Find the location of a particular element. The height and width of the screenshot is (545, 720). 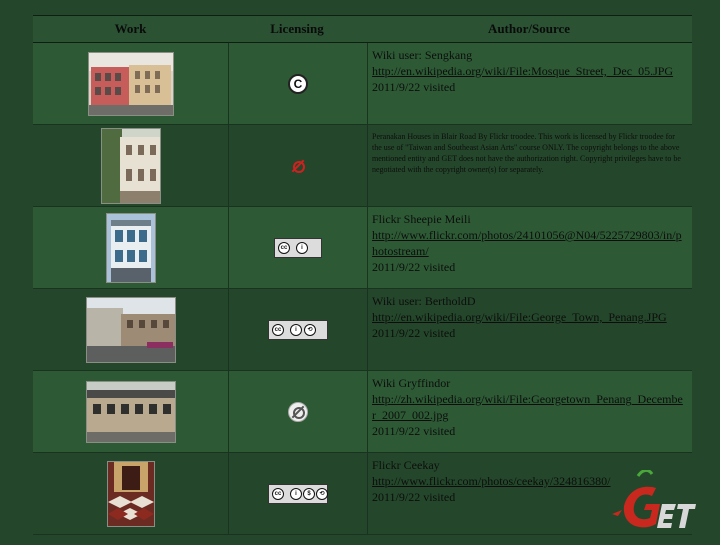

license-cell: C is located at coordinates (298, 83).